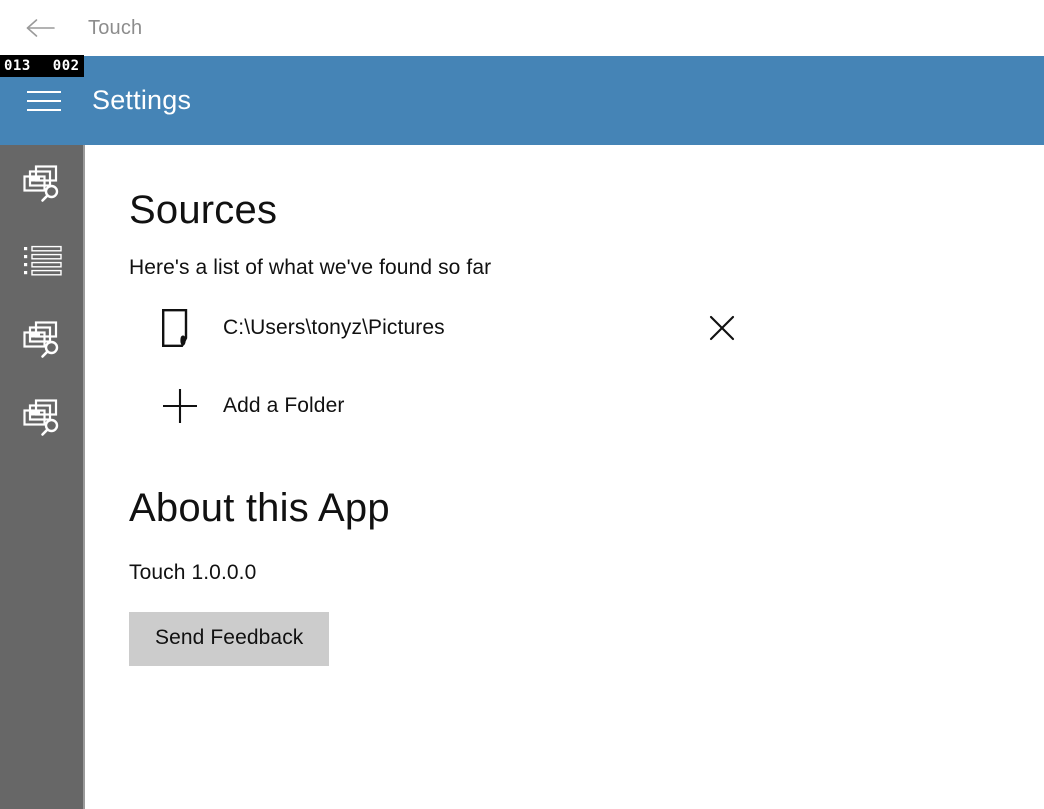 The width and height of the screenshot is (1044, 809). Describe the element at coordinates (259, 508) in the screenshot. I see `about-heading: About this App` at that location.